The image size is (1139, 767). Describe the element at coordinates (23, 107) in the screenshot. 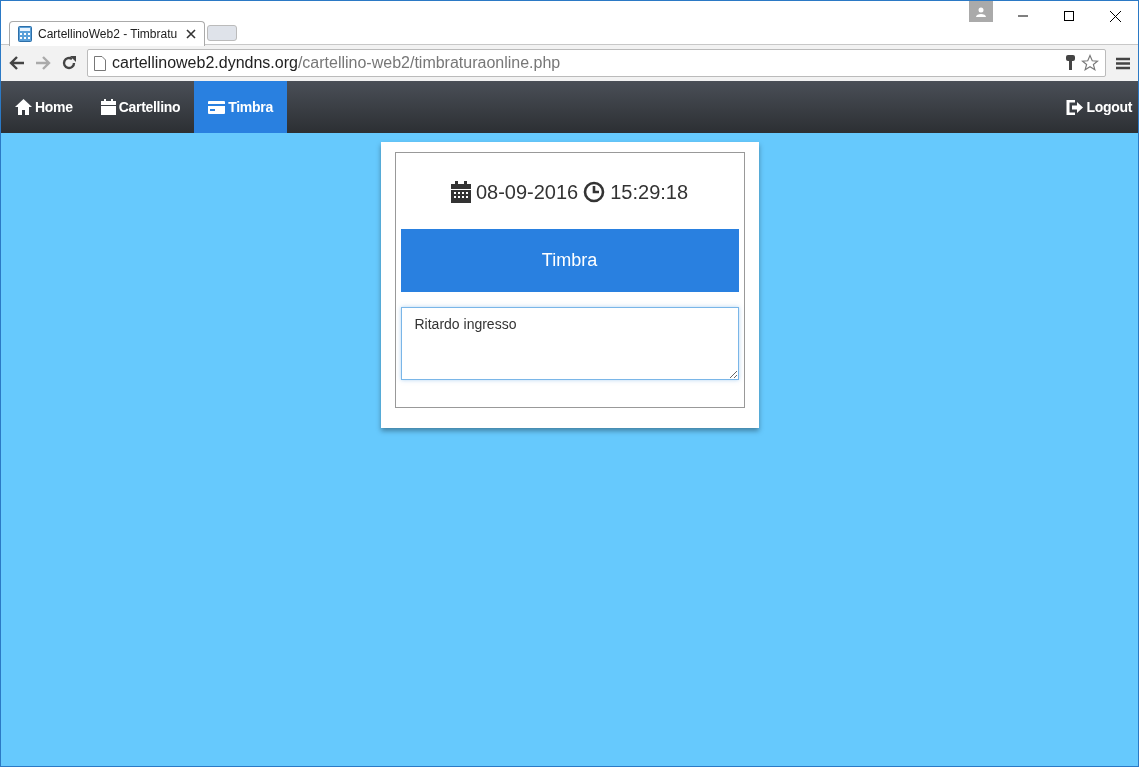

I see `home-icon` at that location.